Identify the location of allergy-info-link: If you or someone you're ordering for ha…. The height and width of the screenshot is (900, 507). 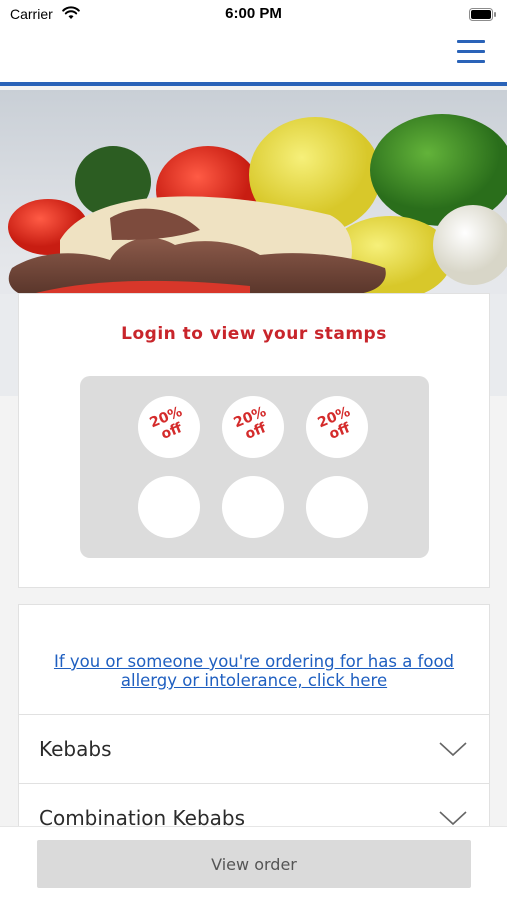
(254, 671).